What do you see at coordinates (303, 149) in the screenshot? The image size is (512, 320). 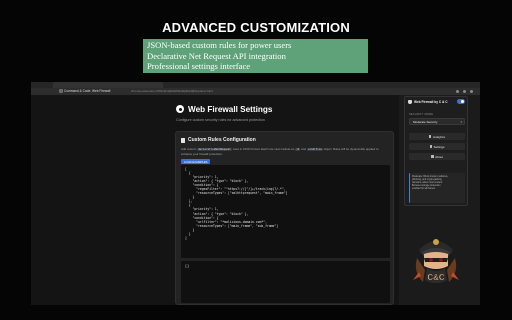 I see `help-text: and` at bounding box center [303, 149].